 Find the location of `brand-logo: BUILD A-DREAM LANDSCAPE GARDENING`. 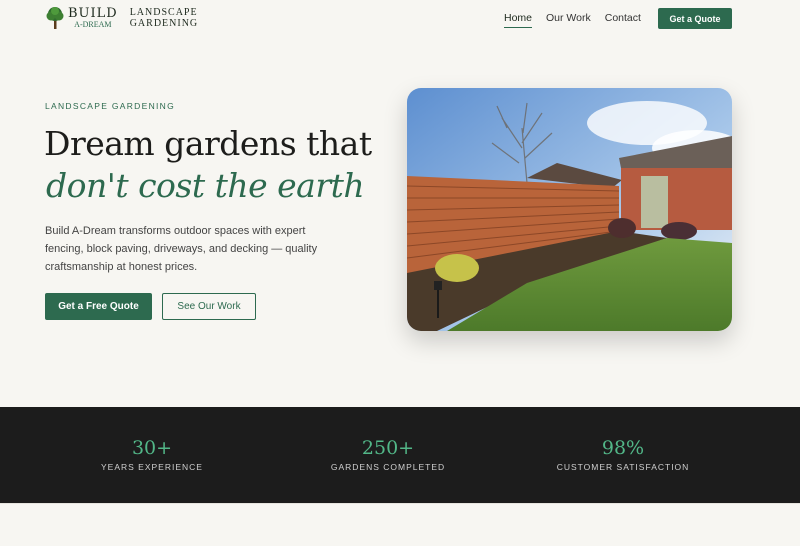

brand-logo: BUILD A-DREAM LANDSCAPE GARDENING is located at coordinates (121, 18).